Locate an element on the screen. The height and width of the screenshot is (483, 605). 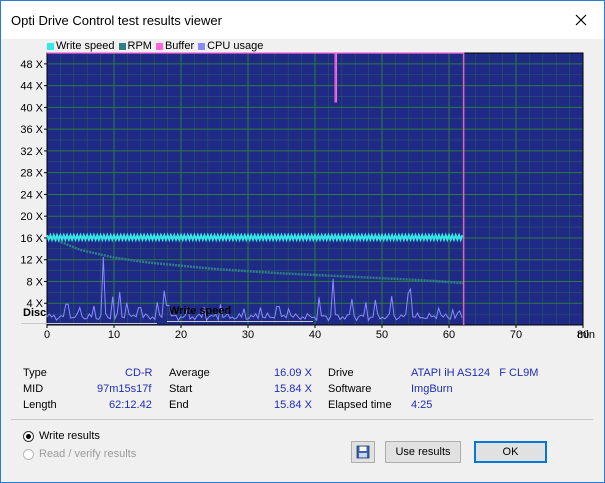
close-button is located at coordinates (581, 20).